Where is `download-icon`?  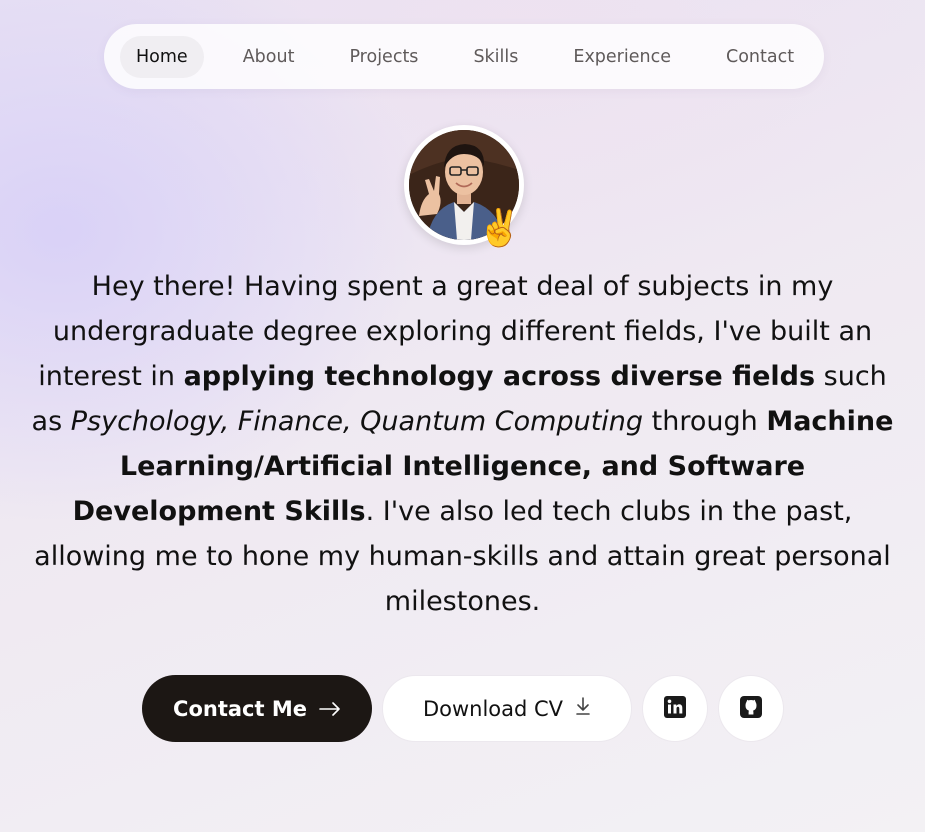
download-icon is located at coordinates (583, 708).